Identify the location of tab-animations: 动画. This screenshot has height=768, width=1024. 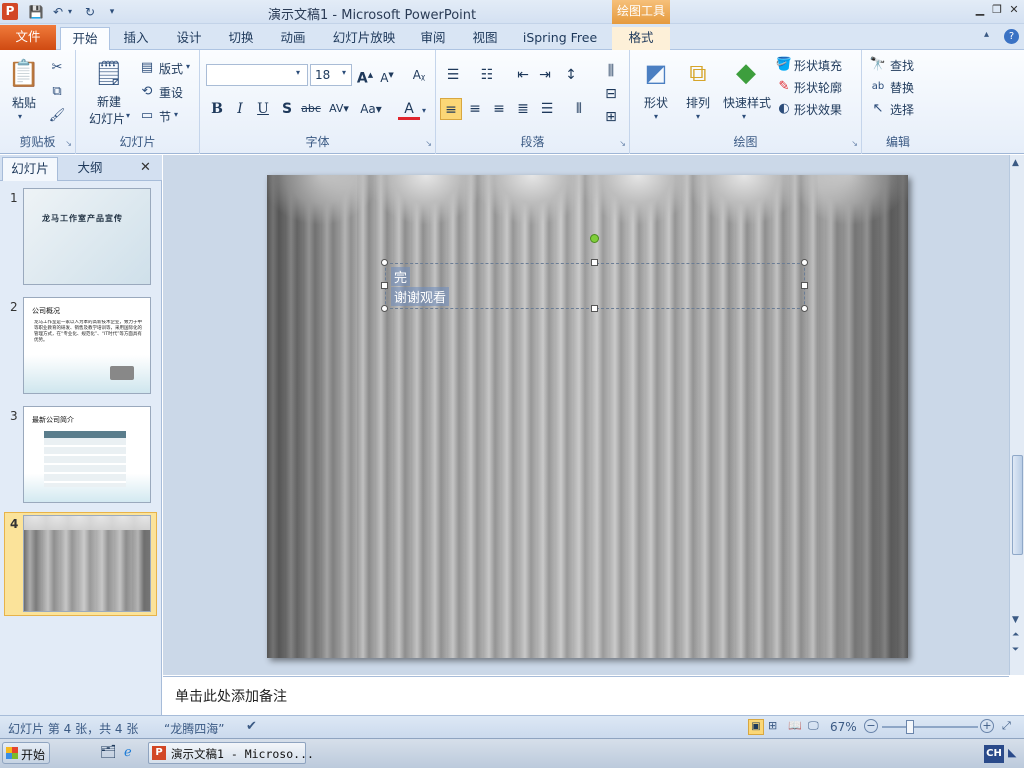
(293, 38).